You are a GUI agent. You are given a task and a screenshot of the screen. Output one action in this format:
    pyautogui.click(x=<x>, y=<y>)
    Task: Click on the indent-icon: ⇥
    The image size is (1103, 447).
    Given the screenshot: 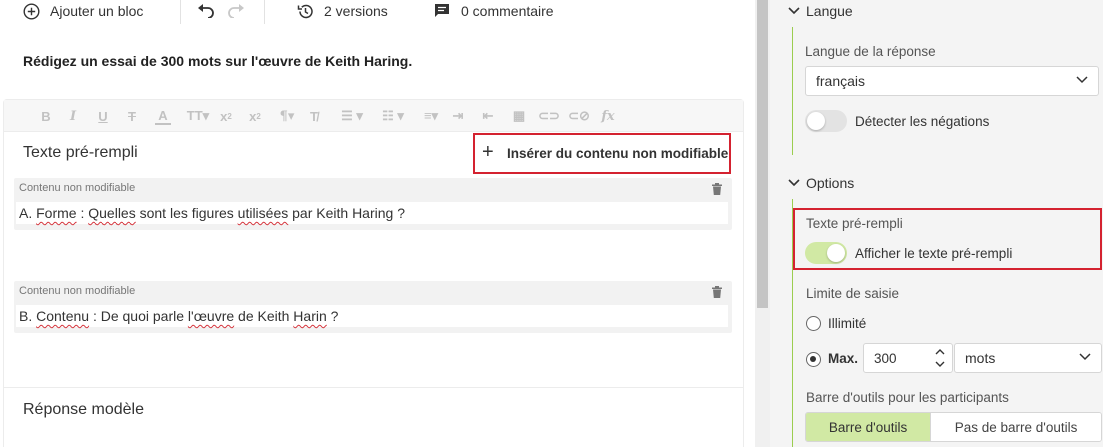 What is the action you would take?
    pyautogui.click(x=458, y=116)
    